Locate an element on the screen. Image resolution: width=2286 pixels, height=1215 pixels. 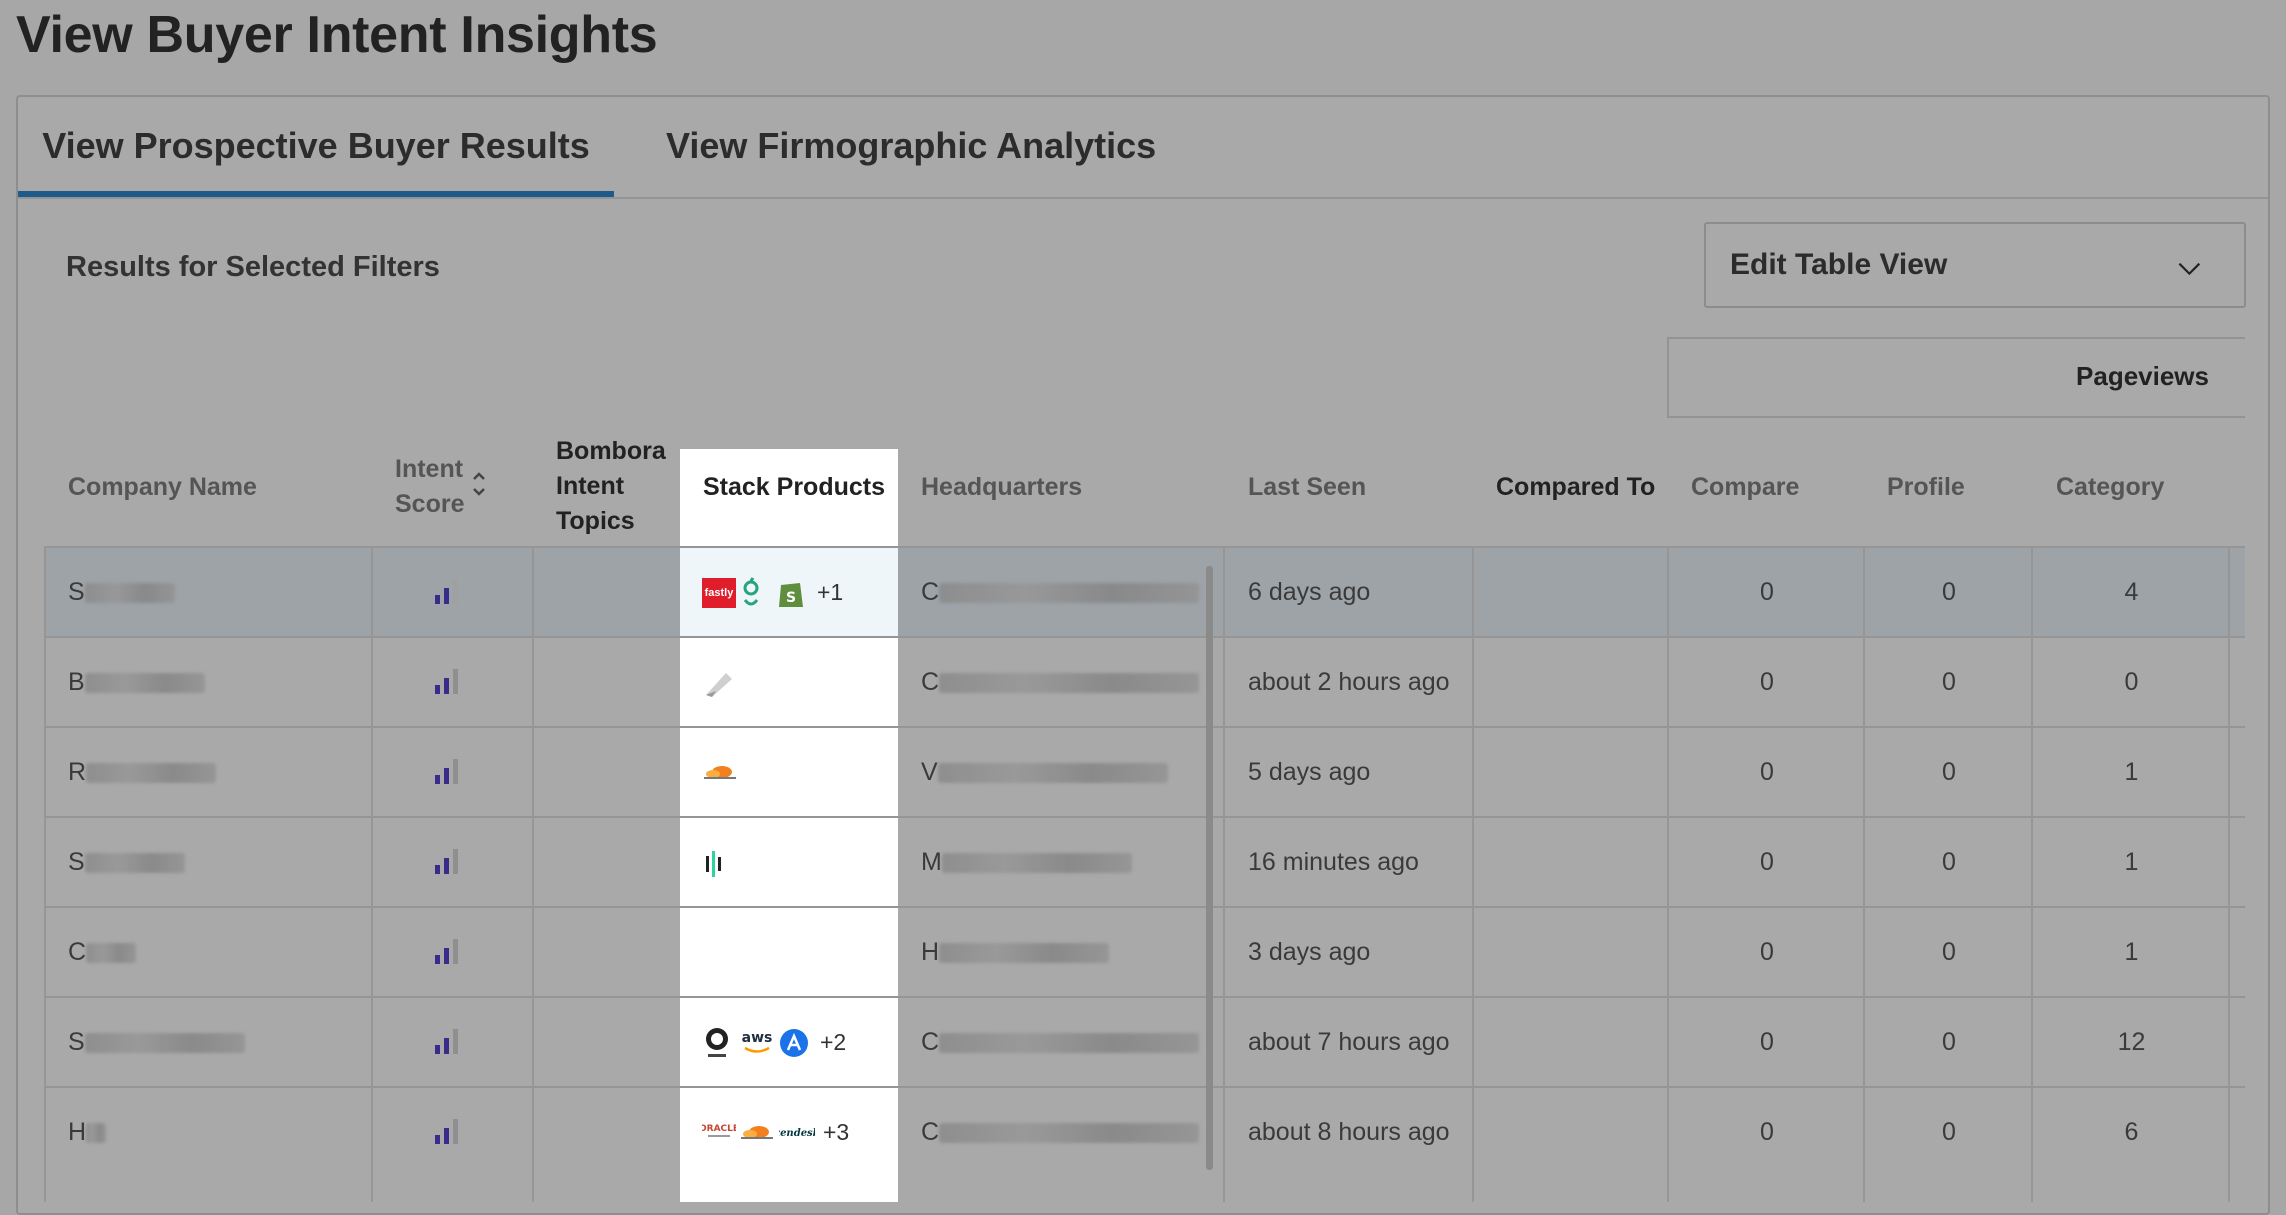
header-headquarters: Headquarters is located at coordinates (1001, 487).